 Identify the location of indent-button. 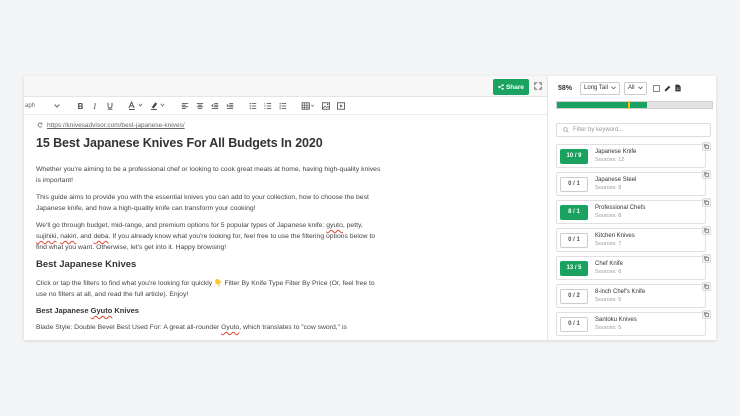
(229, 105).